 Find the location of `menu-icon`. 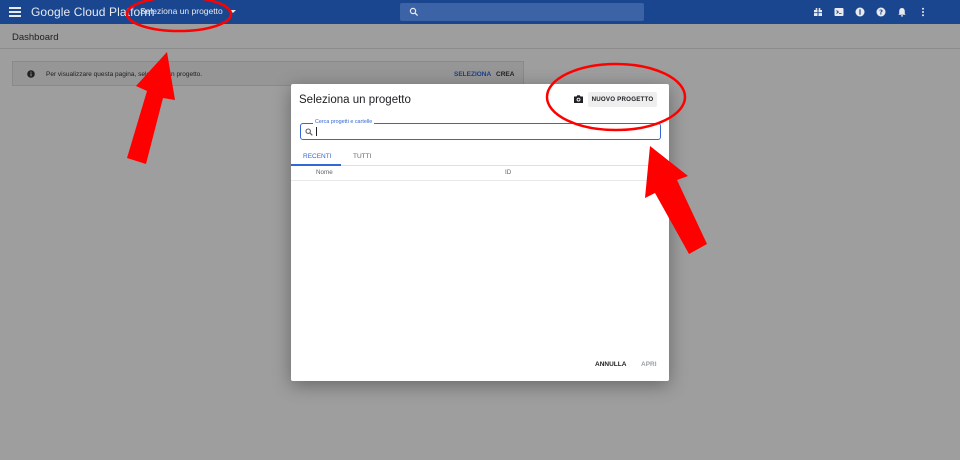

menu-icon is located at coordinates (15, 12).